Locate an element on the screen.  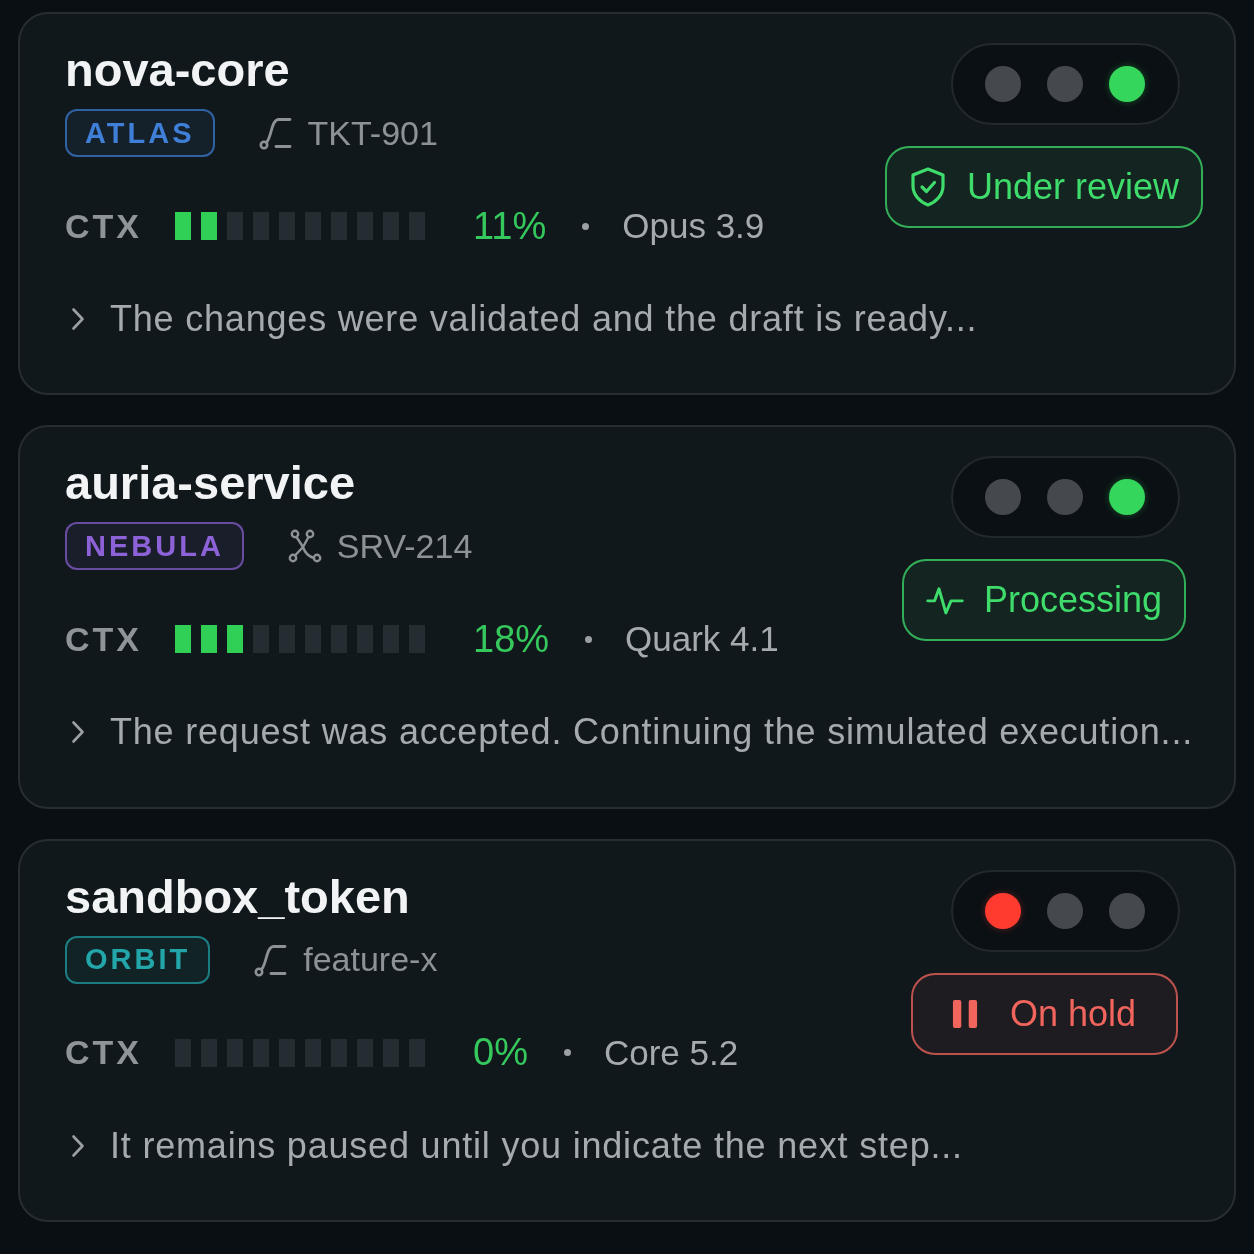
status-badge: Under review is located at coordinates (1044, 187).